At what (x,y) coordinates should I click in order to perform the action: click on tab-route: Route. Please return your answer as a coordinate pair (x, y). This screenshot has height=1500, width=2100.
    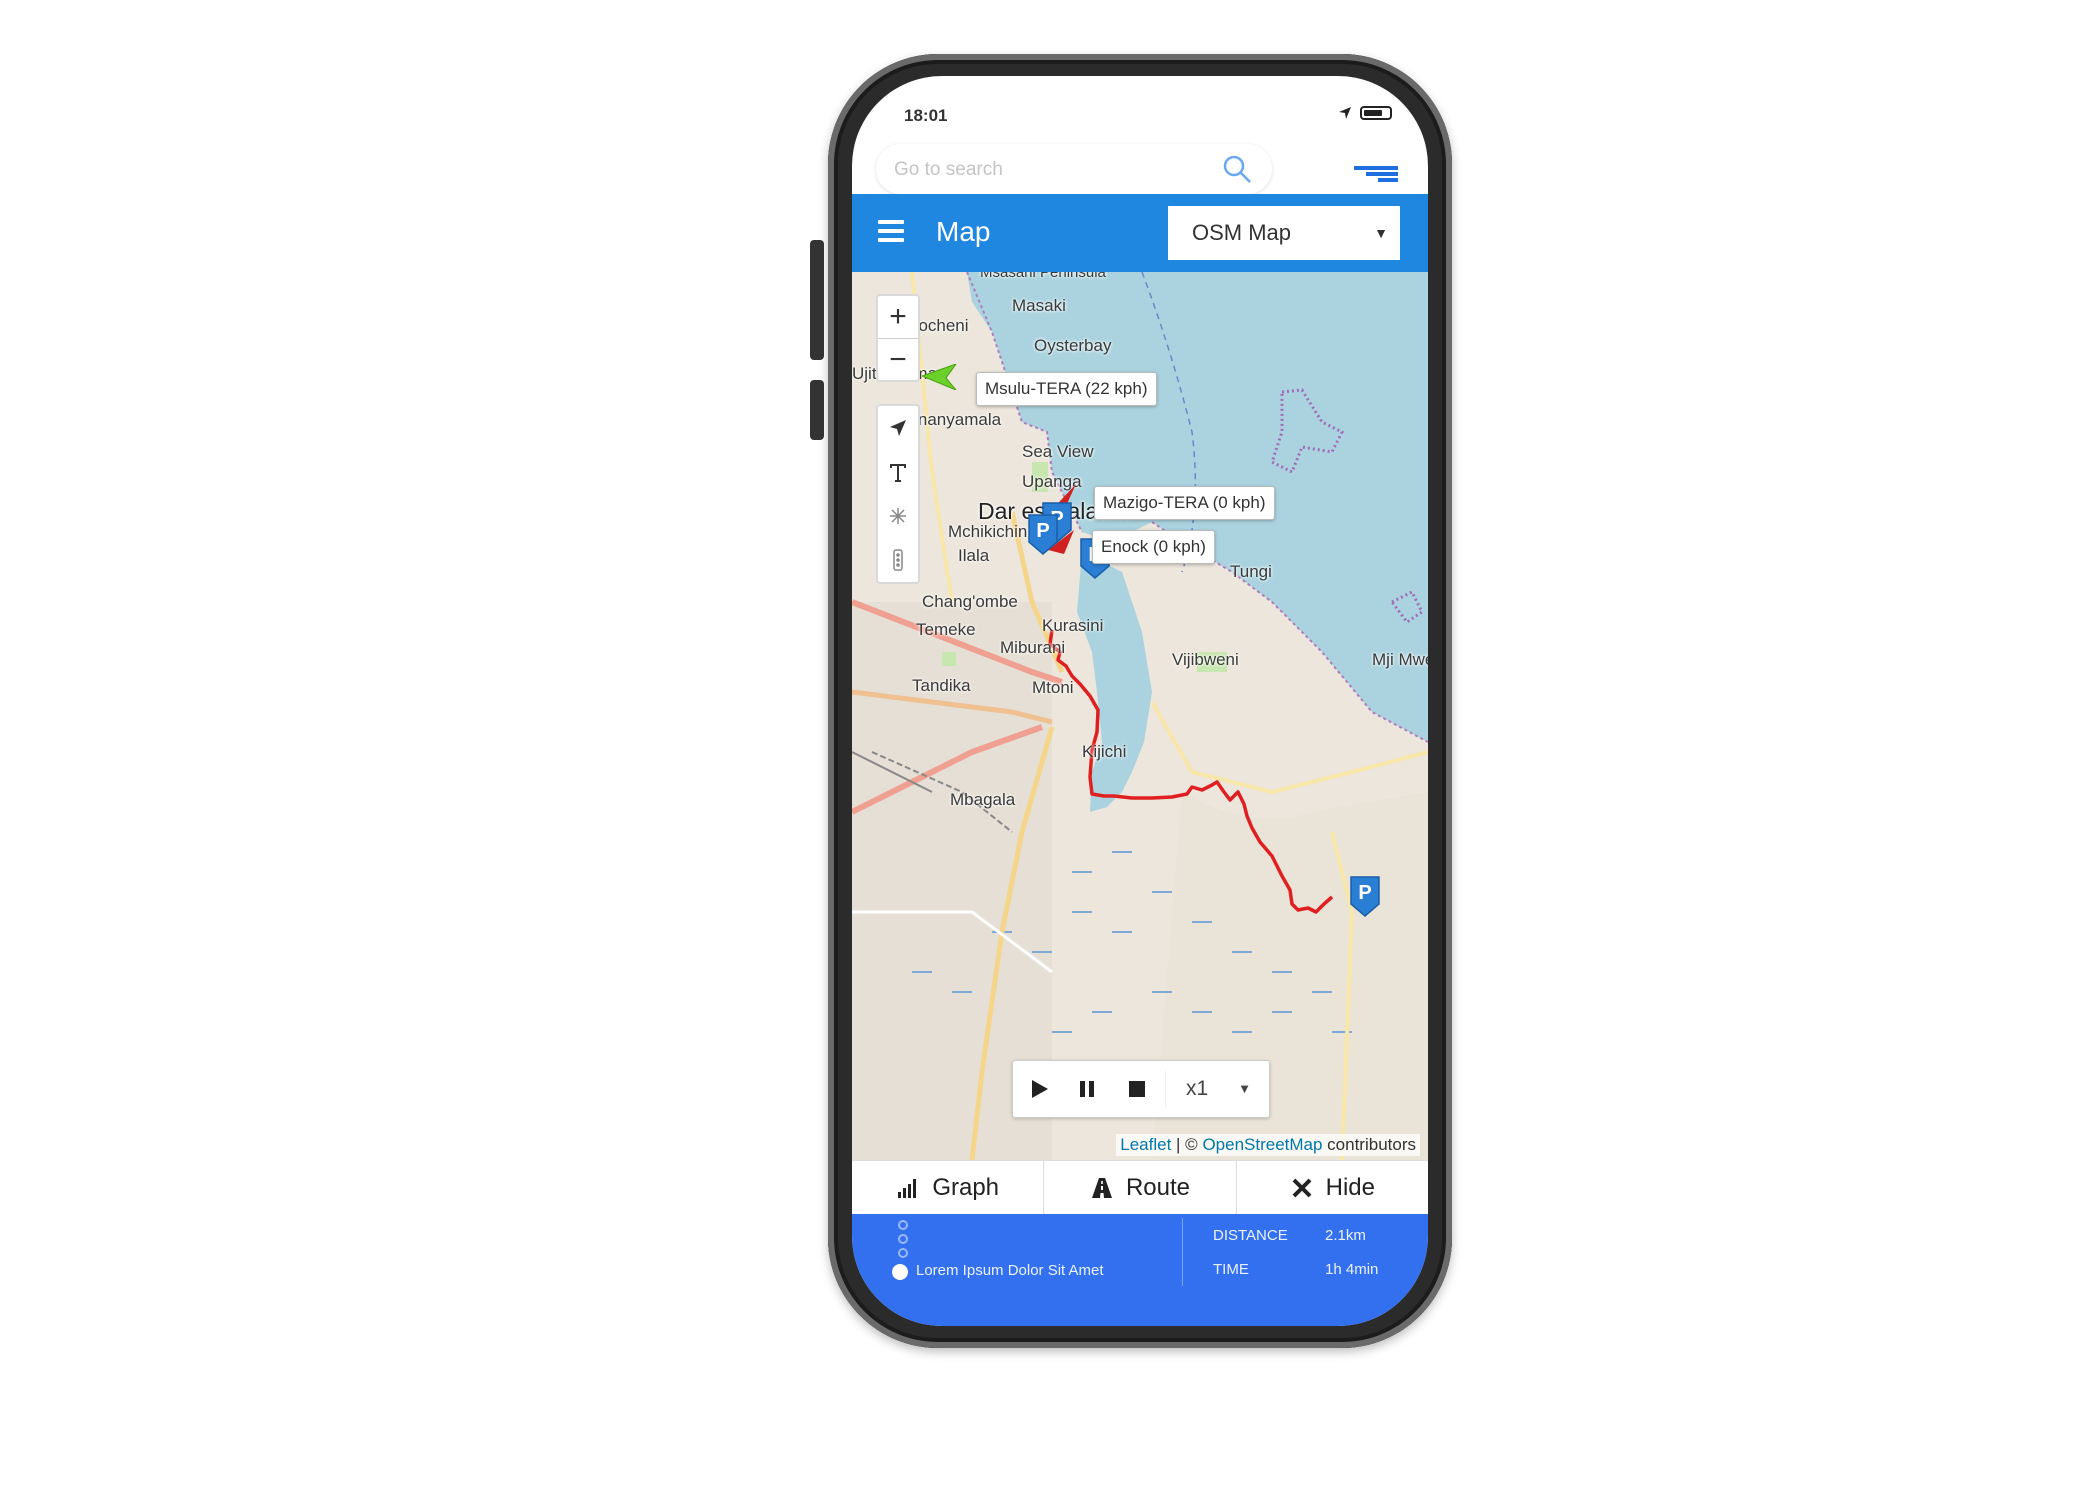
    Looking at the image, I should click on (1140, 1188).